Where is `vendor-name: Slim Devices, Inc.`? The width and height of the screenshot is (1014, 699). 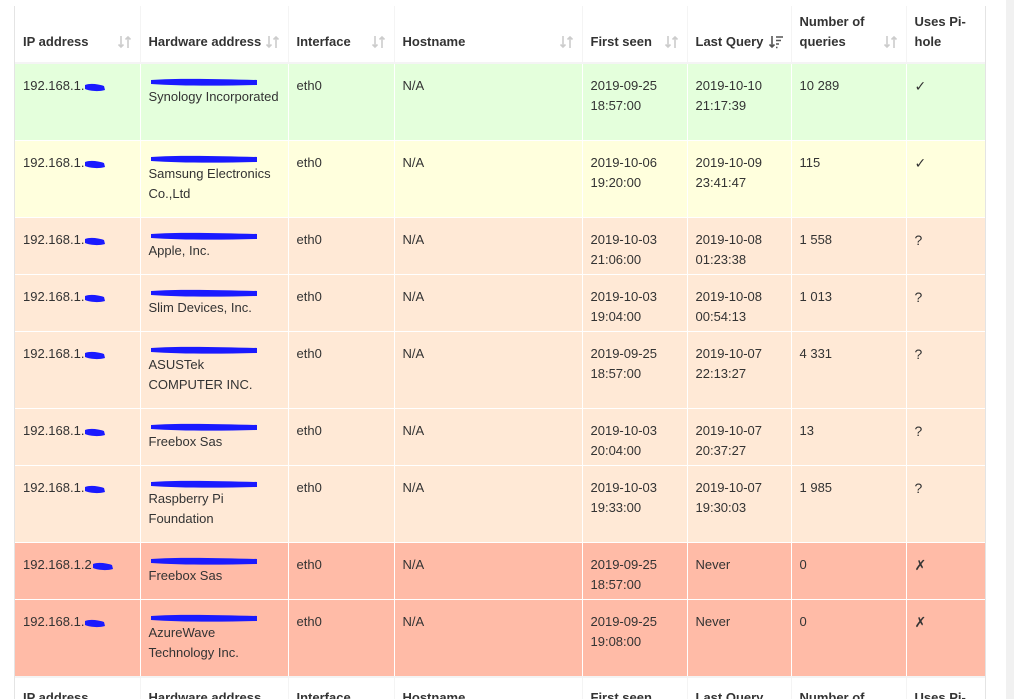 vendor-name: Slim Devices, Inc. is located at coordinates (200, 307).